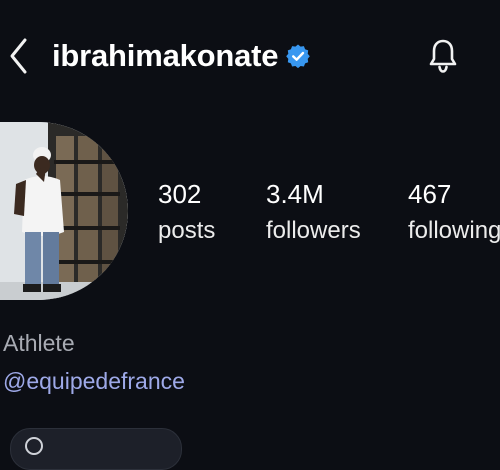  Describe the element at coordinates (187, 230) in the screenshot. I see `posts-label: posts` at that location.